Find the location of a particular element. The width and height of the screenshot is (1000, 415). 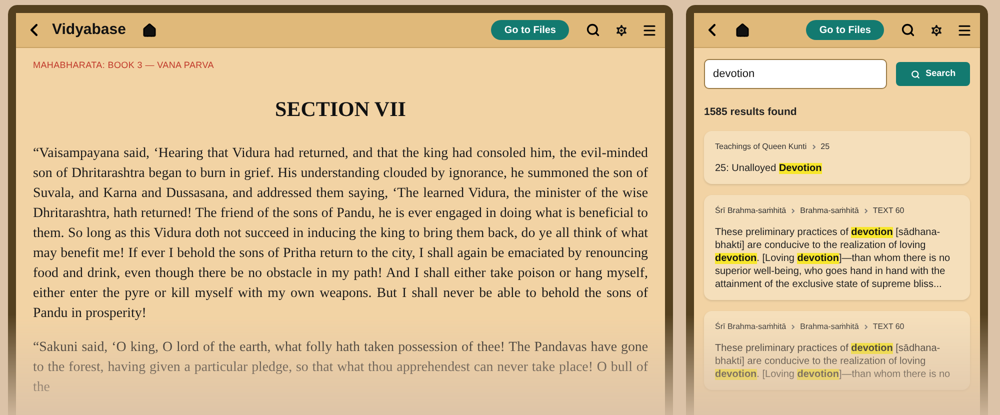

app-title: Vidyabase is located at coordinates (89, 30).